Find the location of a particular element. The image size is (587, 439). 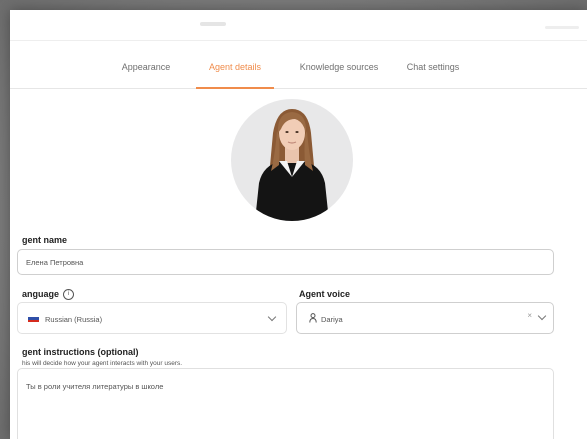

agent-voice-select: Dariya × is located at coordinates (425, 318).